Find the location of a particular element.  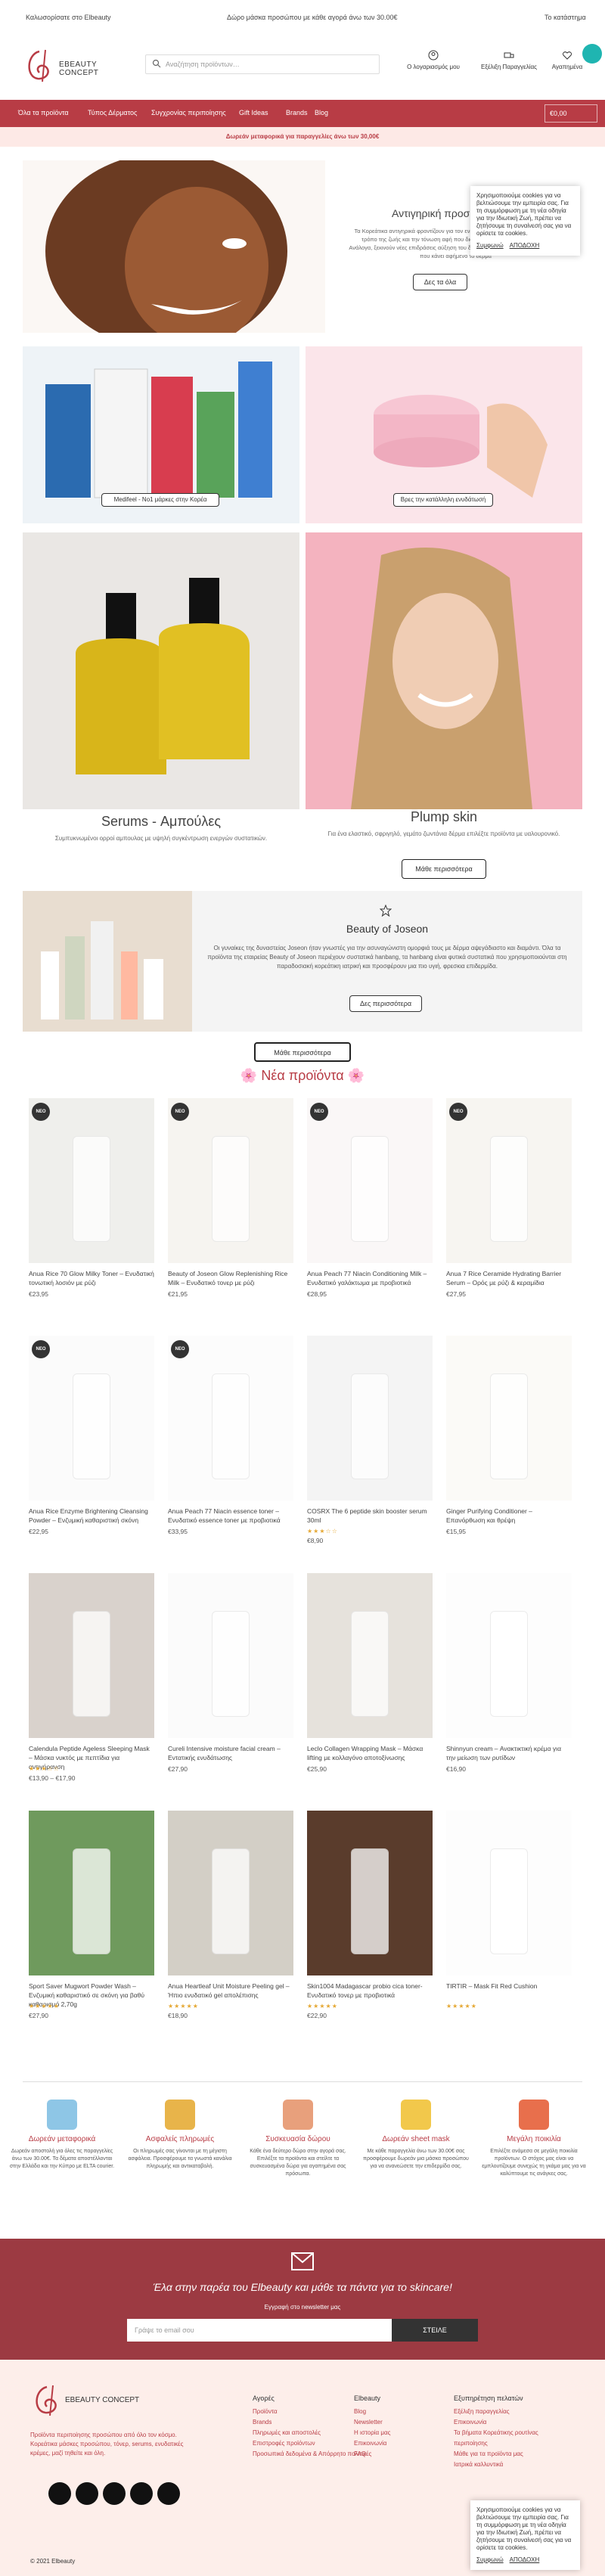

footer-link: FAQ is located at coordinates (372, 2454).